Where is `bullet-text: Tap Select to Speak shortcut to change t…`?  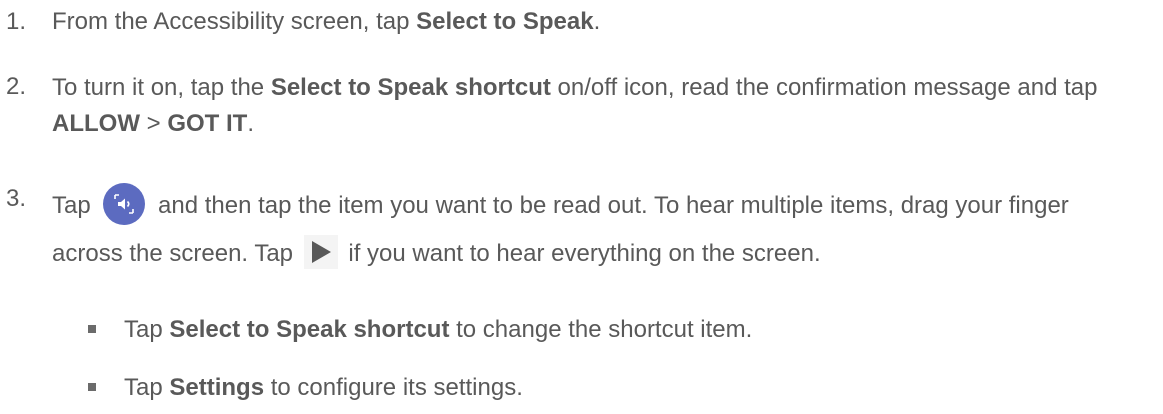
bullet-text: Tap Select to Speak shortcut to change t… is located at coordinates (438, 330).